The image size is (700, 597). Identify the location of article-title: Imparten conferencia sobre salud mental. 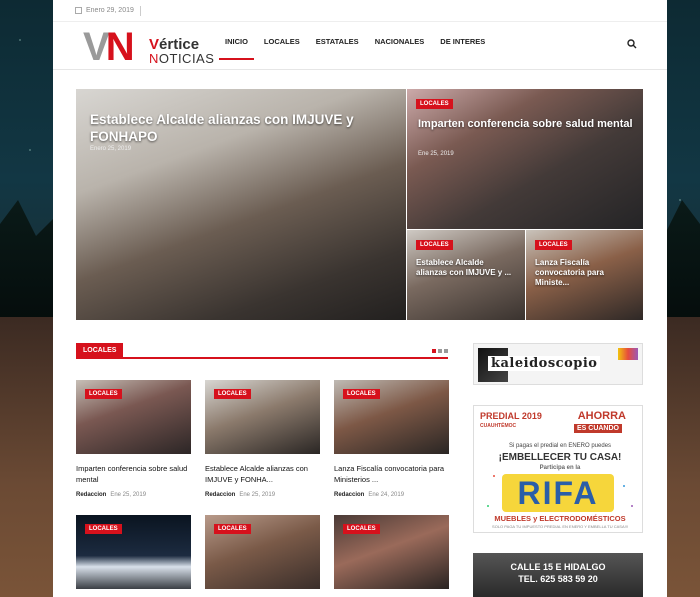
(133, 474).